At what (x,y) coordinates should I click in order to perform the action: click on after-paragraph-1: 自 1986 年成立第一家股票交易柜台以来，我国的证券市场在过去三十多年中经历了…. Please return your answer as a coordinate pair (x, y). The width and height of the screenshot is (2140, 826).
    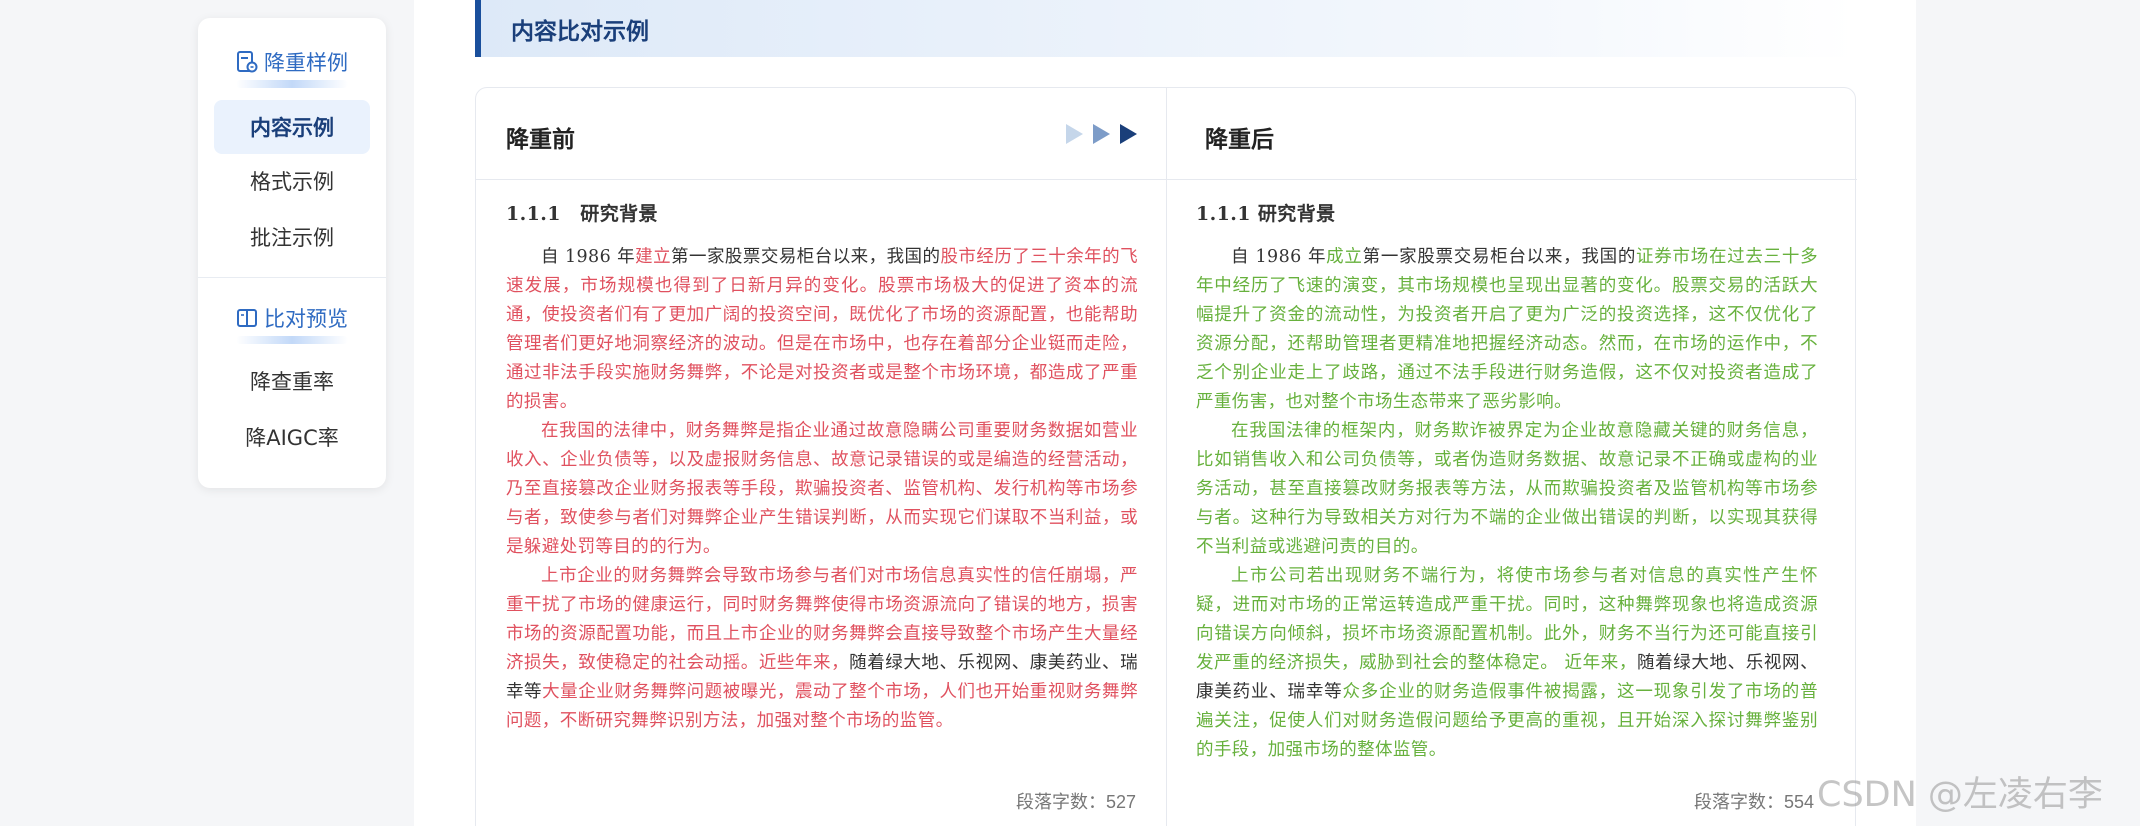
    Looking at the image, I should click on (1507, 330).